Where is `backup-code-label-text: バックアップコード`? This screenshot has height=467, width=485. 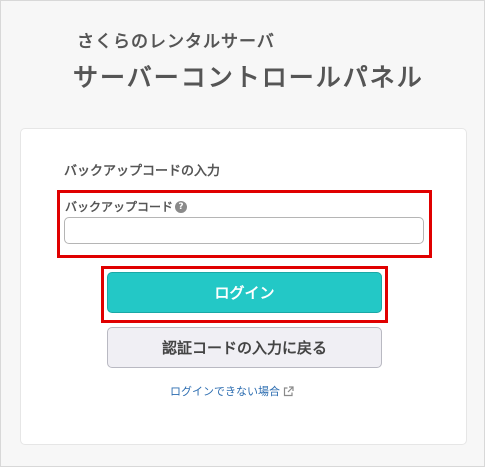 backup-code-label-text: バックアップコード is located at coordinates (119, 207).